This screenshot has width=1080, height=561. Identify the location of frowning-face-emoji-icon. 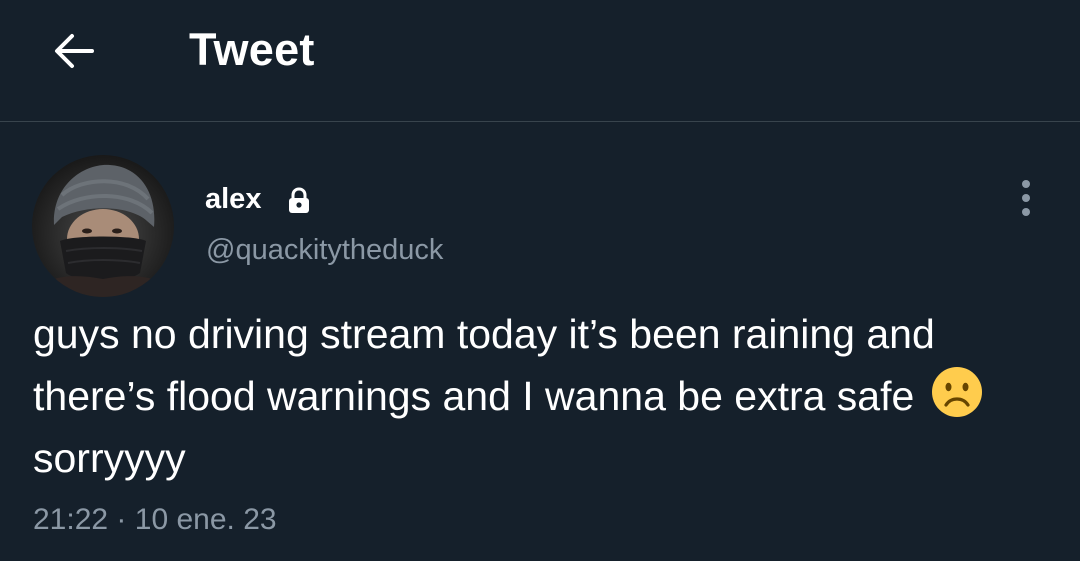
(956, 392).